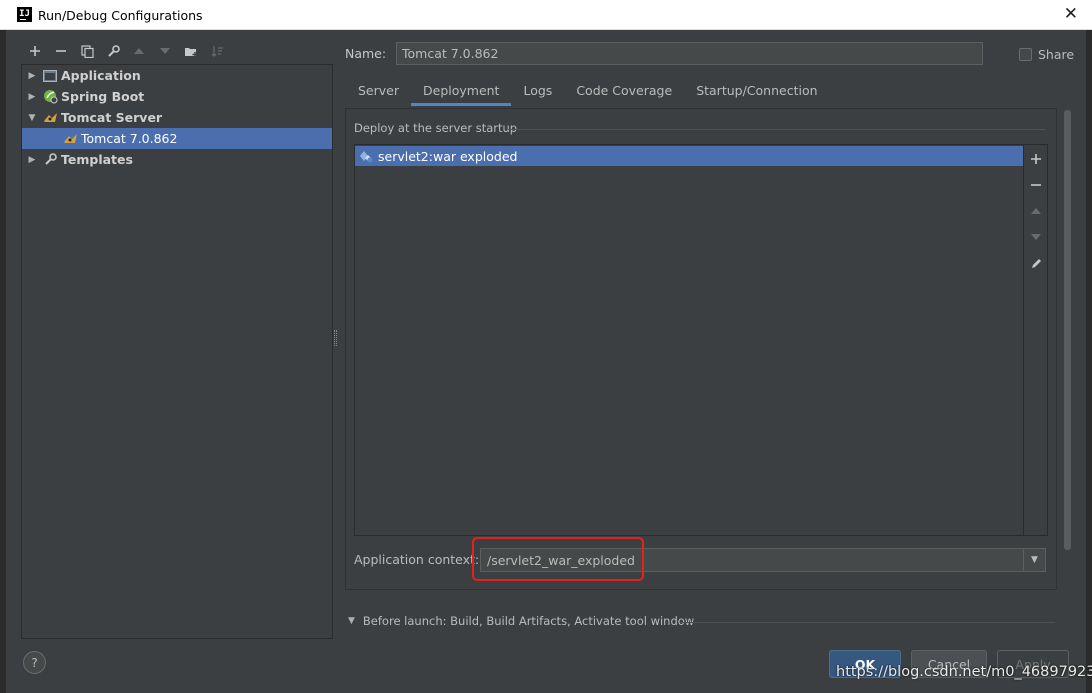  I want to click on tree-item-tomcat-server: ▼ Tomcat Server, so click(177, 117).